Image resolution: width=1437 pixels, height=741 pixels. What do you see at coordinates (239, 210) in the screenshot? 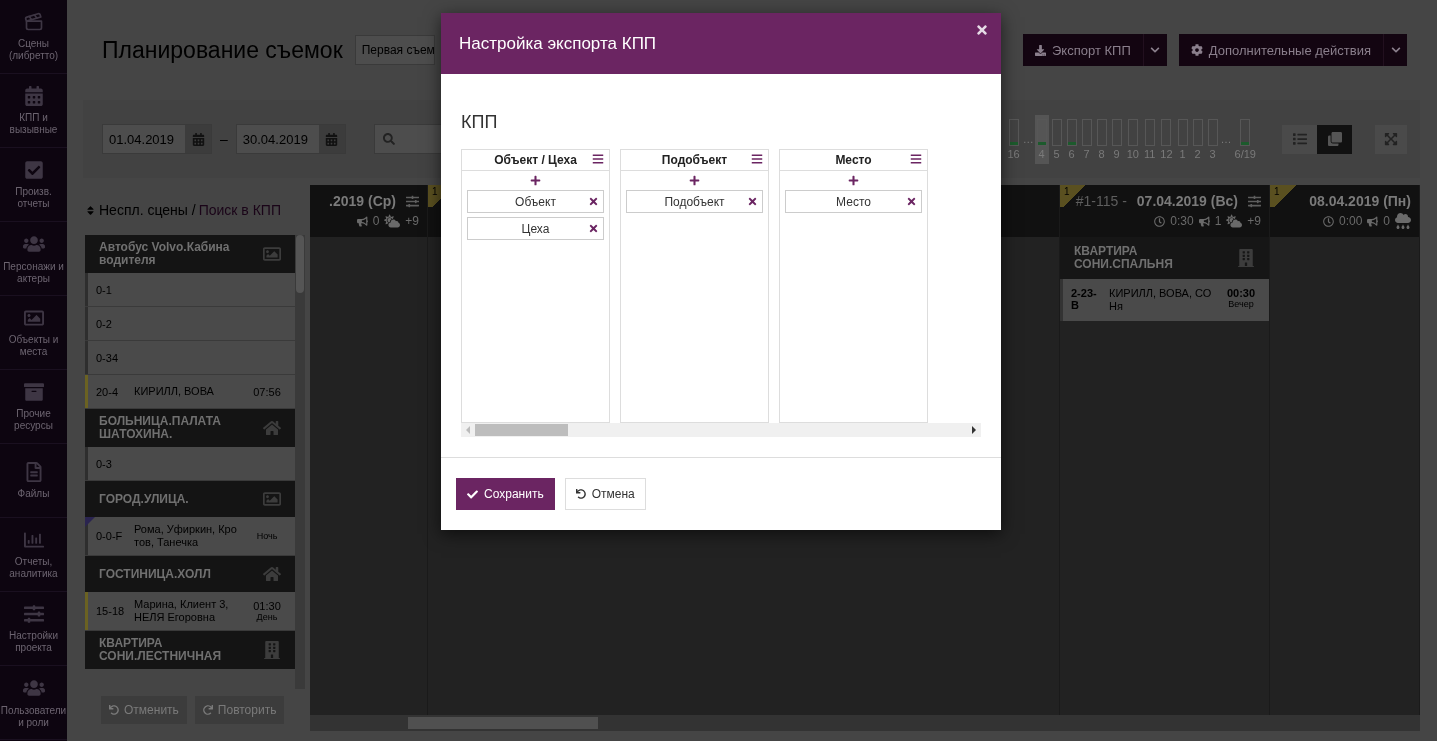
I see `search-link: Поиск в КПП` at bounding box center [239, 210].